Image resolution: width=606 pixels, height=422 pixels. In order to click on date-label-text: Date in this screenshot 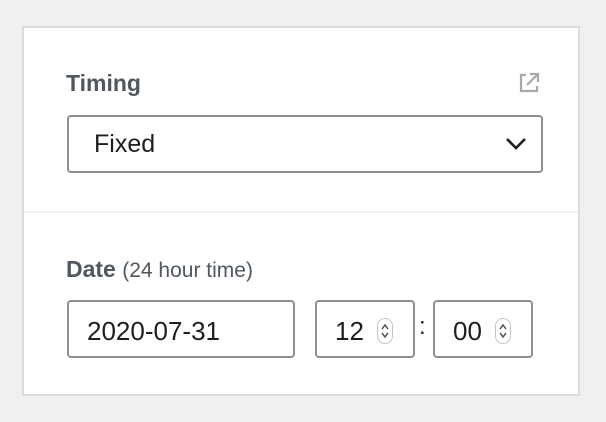, I will do `click(91, 269)`.